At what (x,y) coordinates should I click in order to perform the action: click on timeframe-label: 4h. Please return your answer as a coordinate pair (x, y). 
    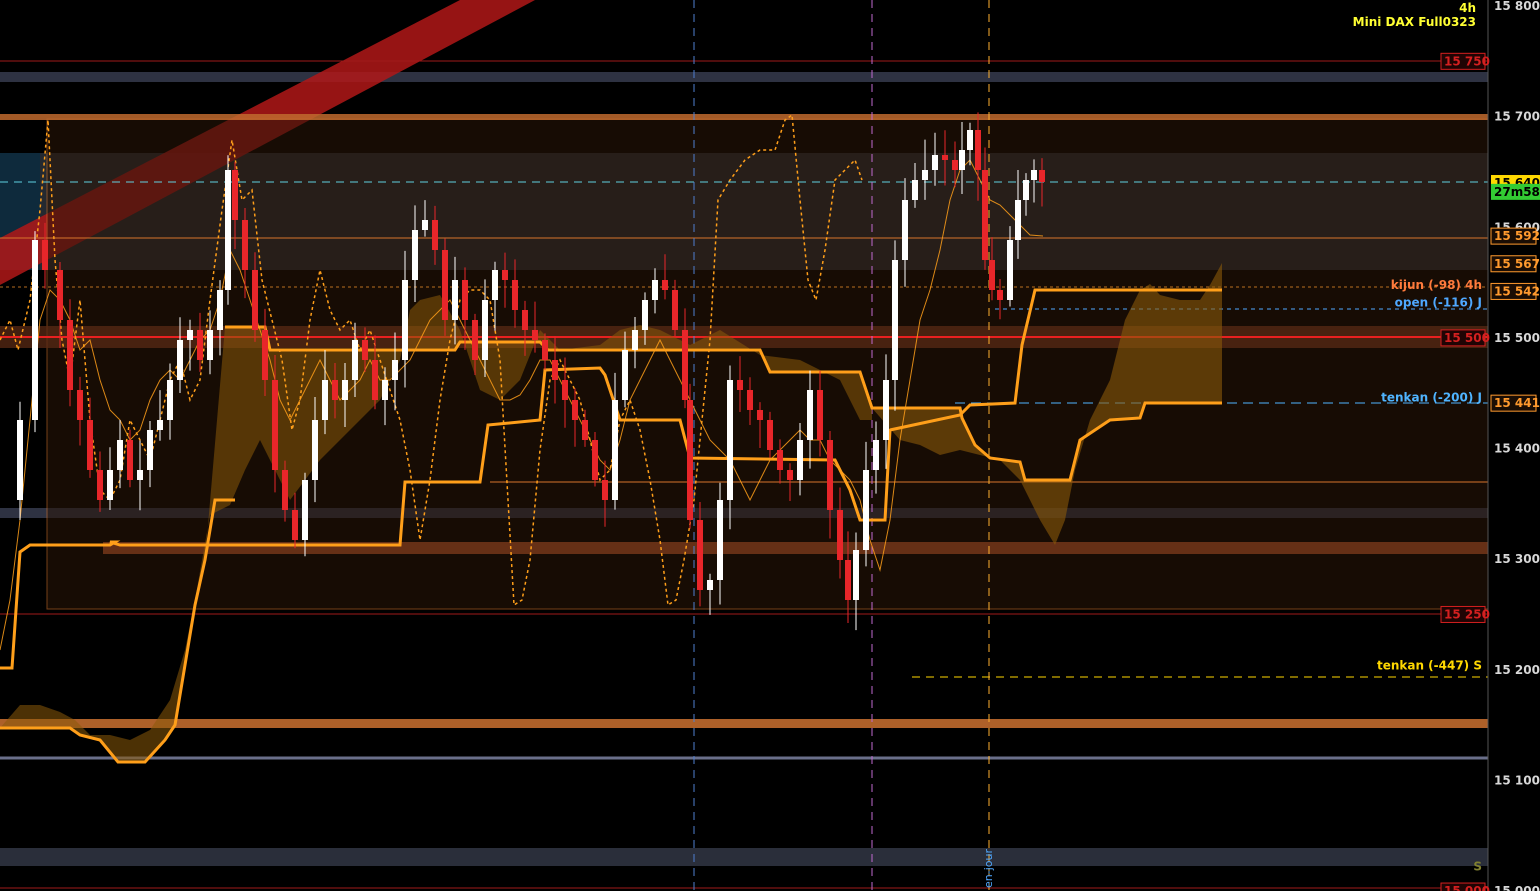
    Looking at the image, I should click on (1467, 8).